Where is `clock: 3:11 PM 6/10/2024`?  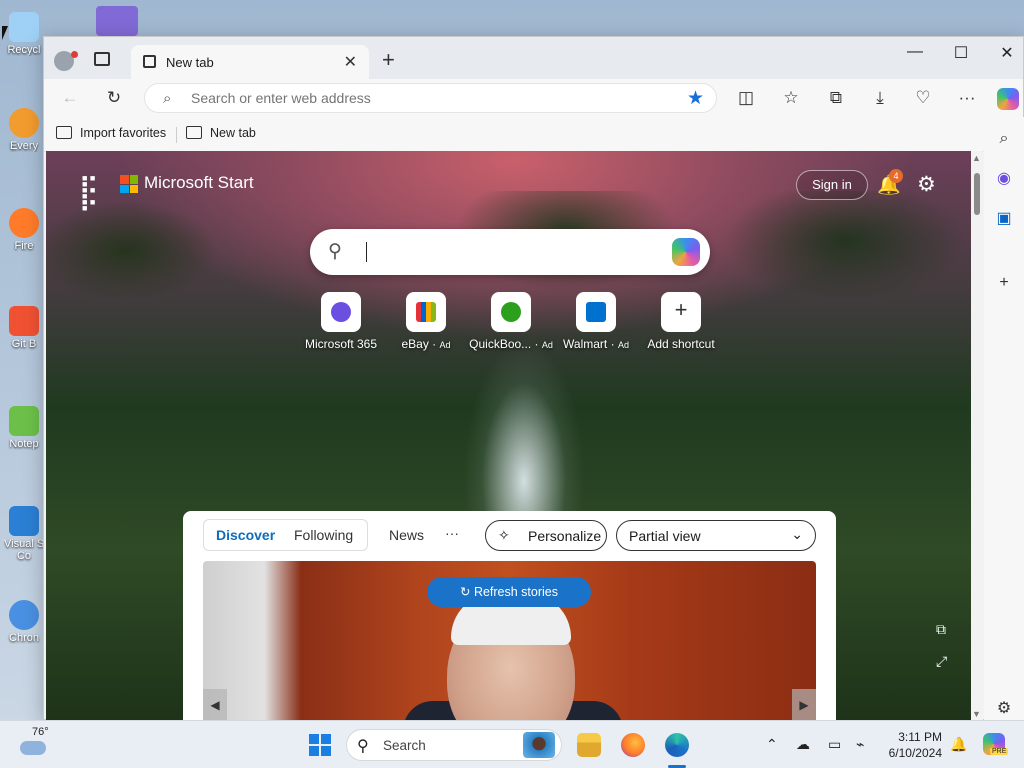 clock: 3:11 PM 6/10/2024 is located at coordinates (913, 745).